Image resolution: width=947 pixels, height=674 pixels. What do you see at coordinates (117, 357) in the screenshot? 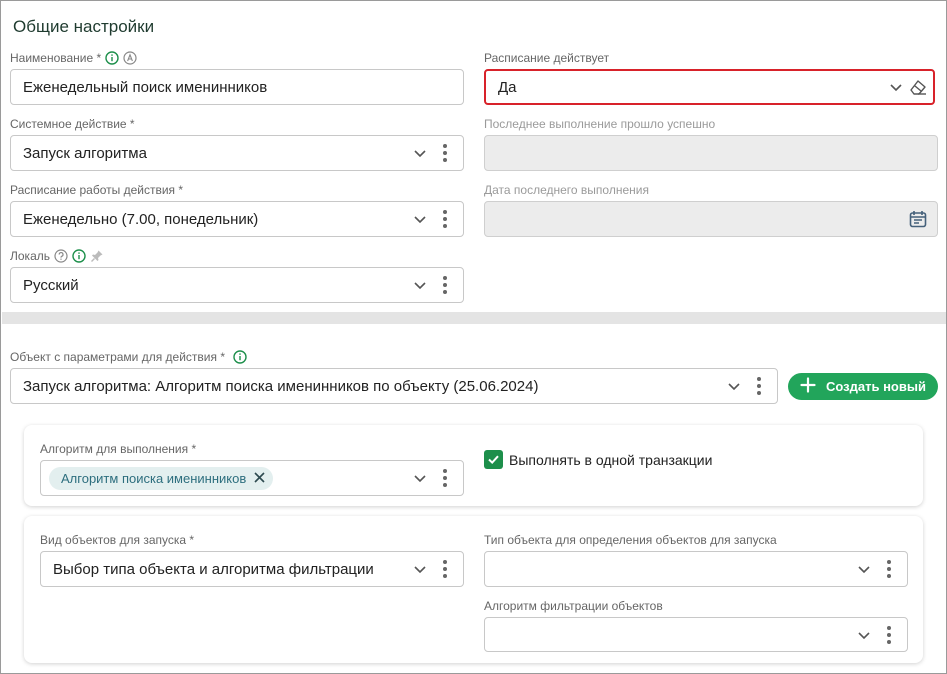
I see `params-object-label: Объект с параметрами для действия *` at bounding box center [117, 357].